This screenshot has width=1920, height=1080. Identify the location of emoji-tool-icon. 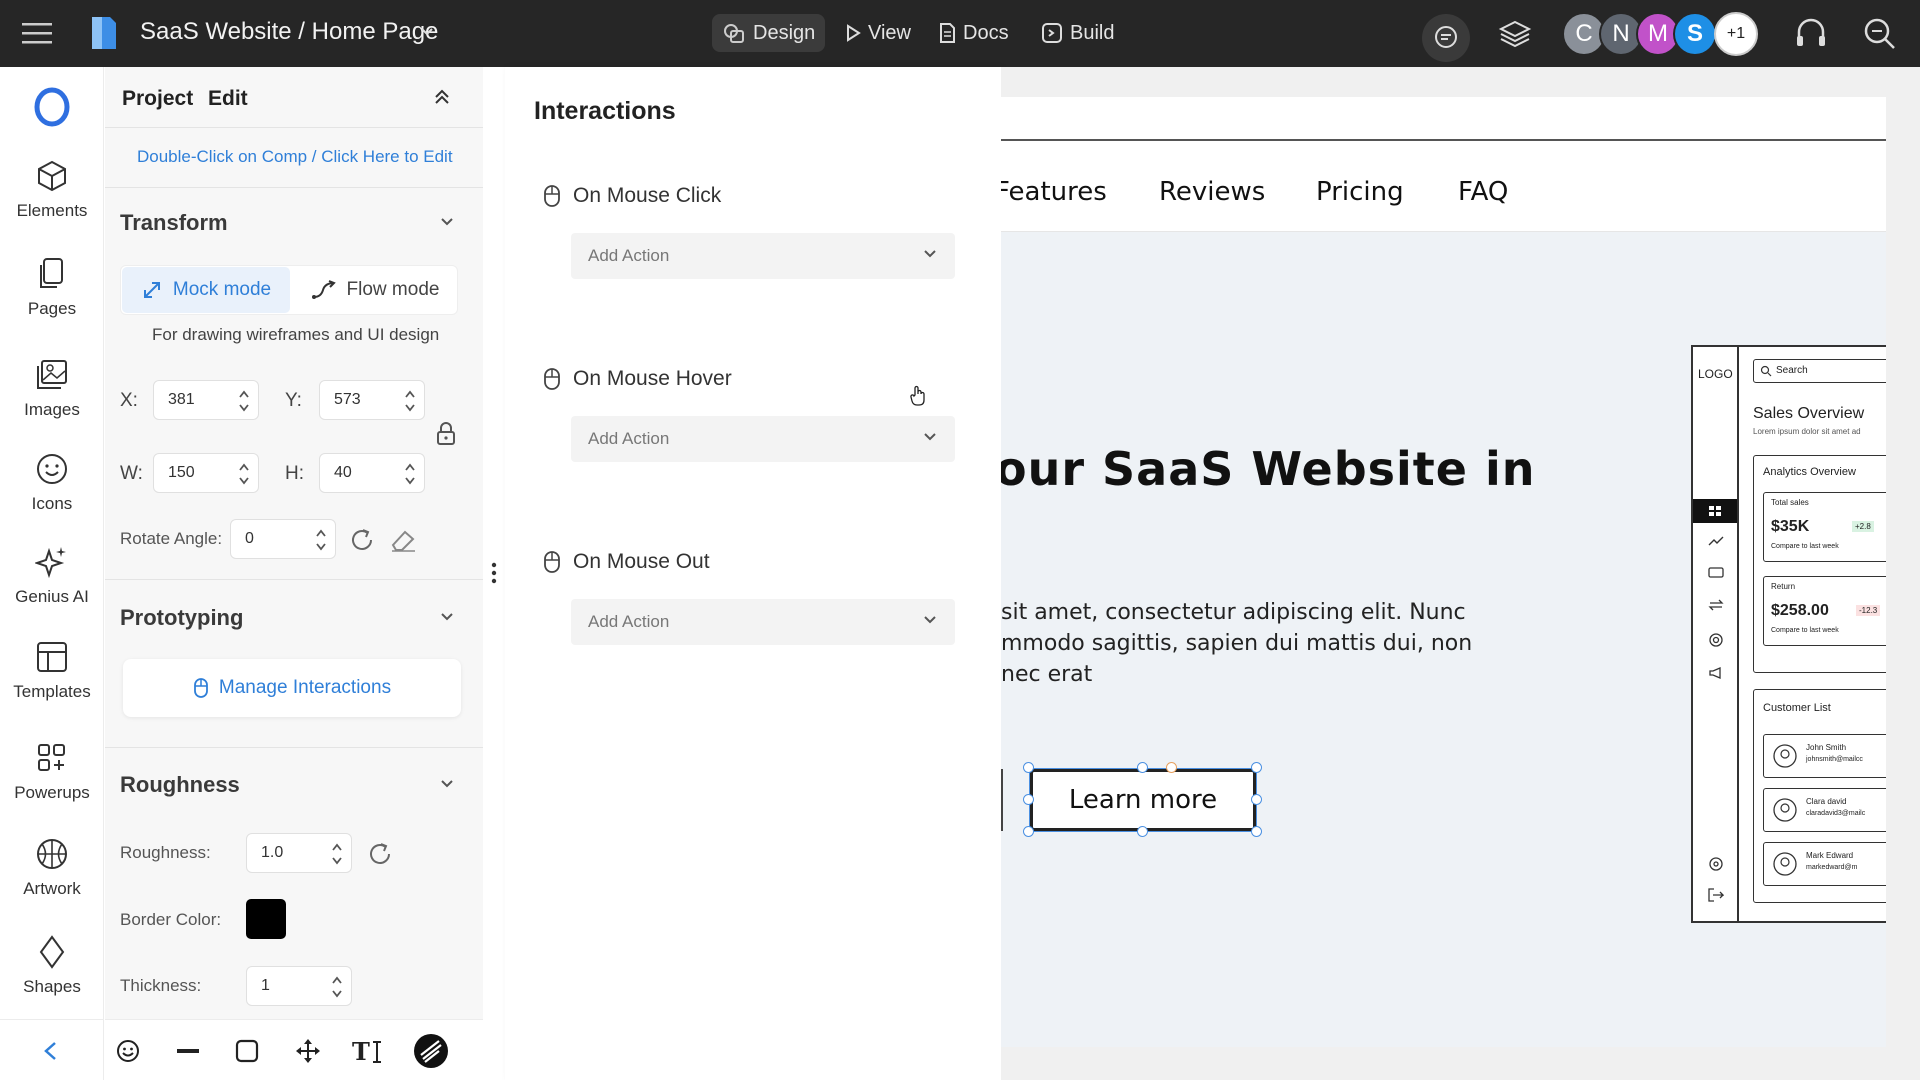
(128, 1051).